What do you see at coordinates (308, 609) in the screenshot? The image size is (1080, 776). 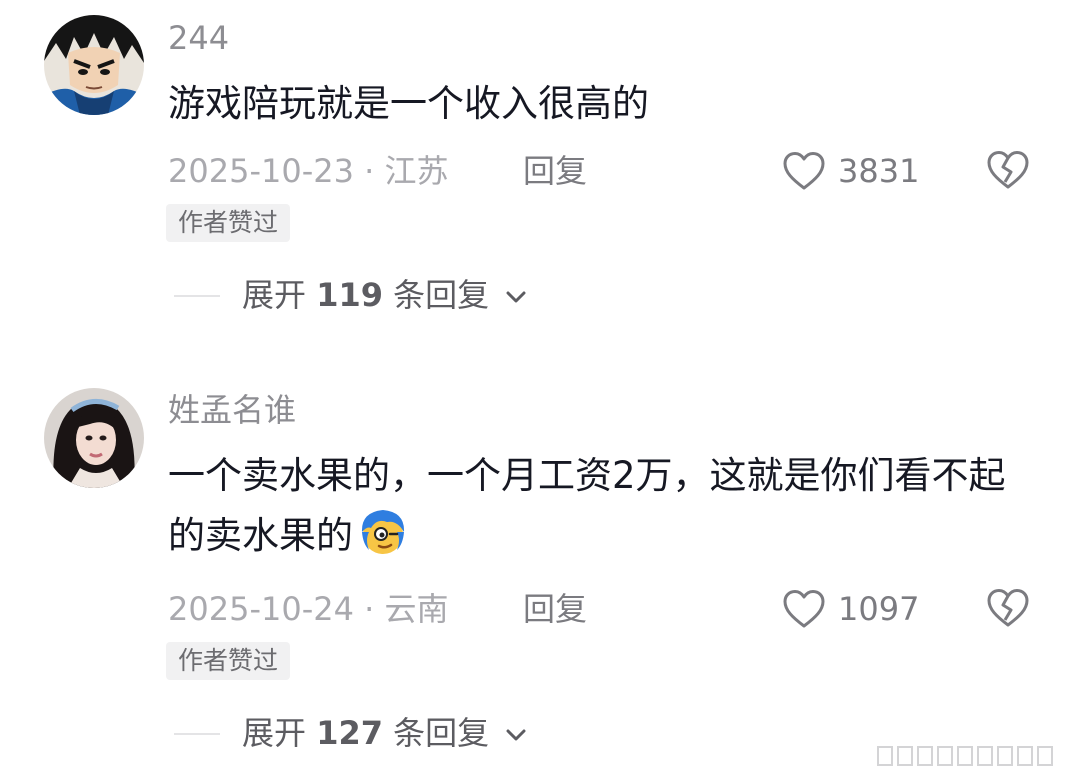 I see `date-location: 2025-10-24 · 云南` at bounding box center [308, 609].